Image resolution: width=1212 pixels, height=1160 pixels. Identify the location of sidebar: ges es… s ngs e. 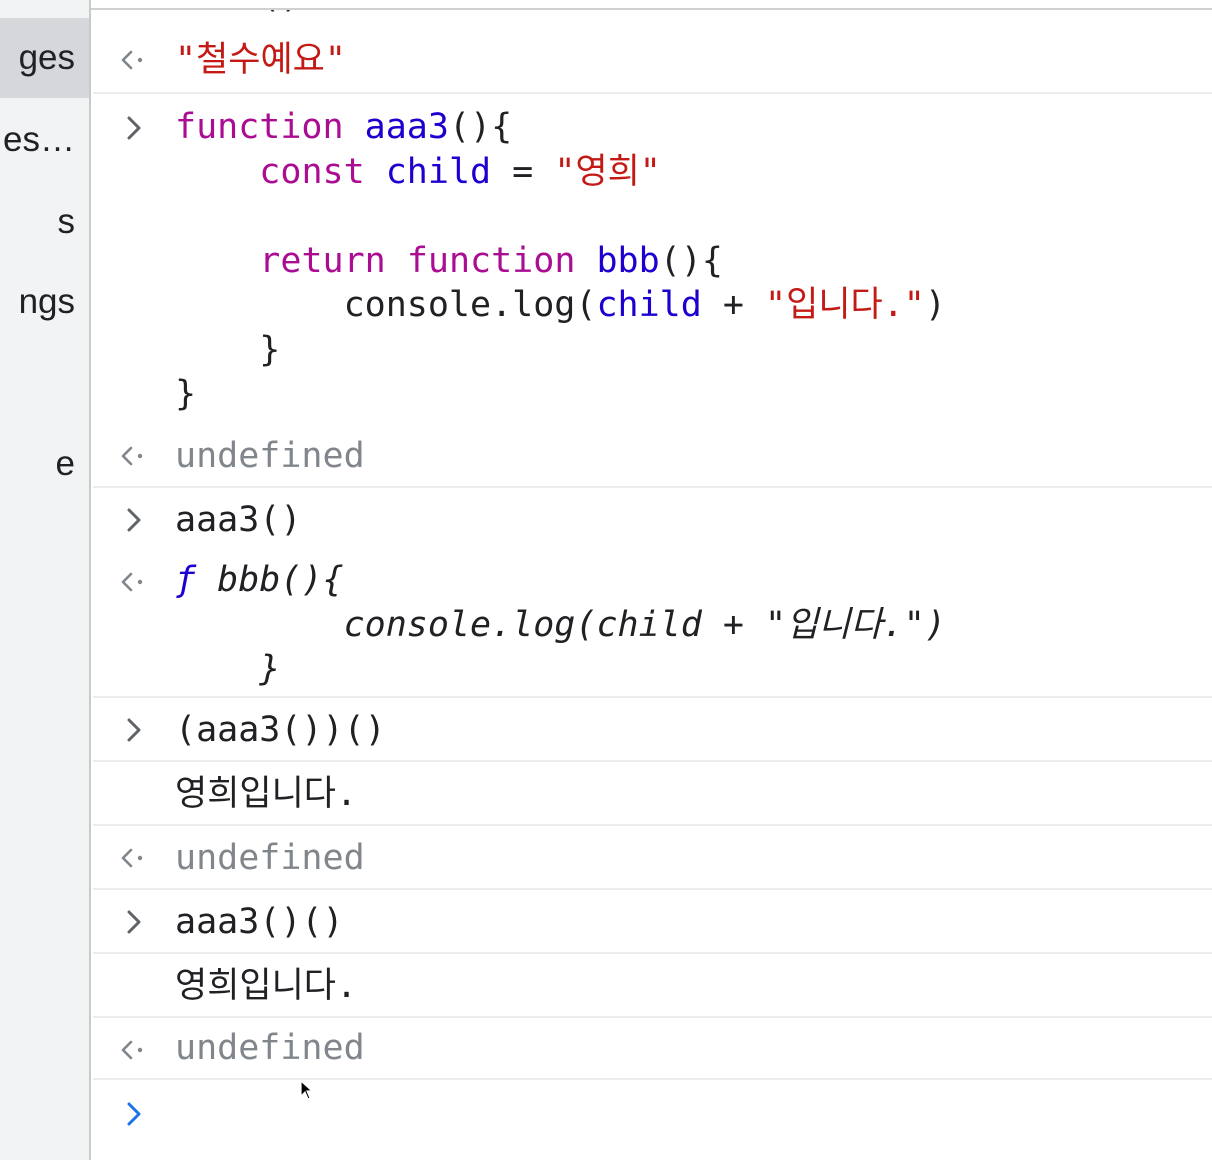
(45, 580).